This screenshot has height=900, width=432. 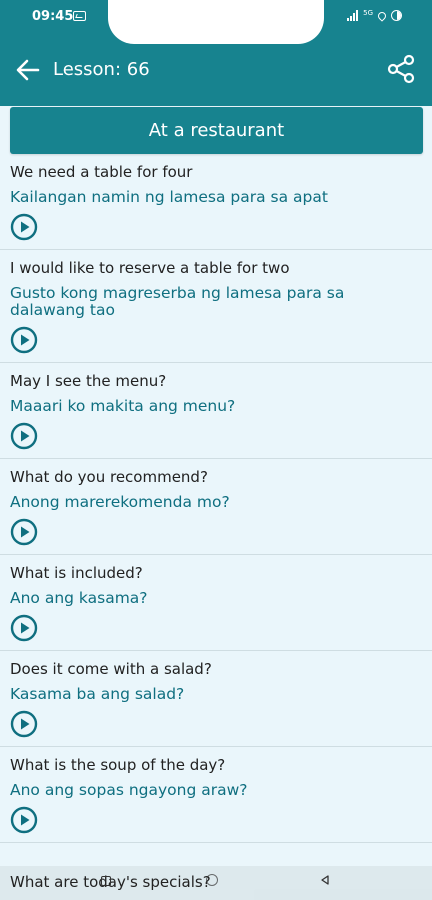 What do you see at coordinates (79, 16) in the screenshot?
I see `message-icon` at bounding box center [79, 16].